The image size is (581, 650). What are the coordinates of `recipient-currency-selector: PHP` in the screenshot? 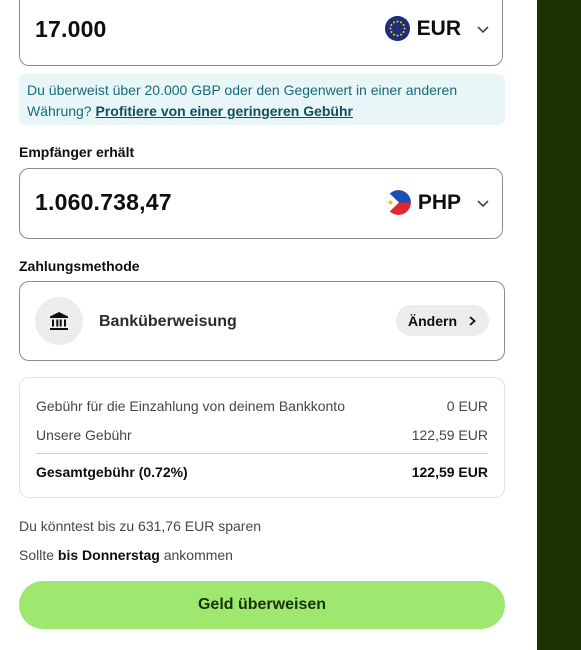 It's located at (437, 202).